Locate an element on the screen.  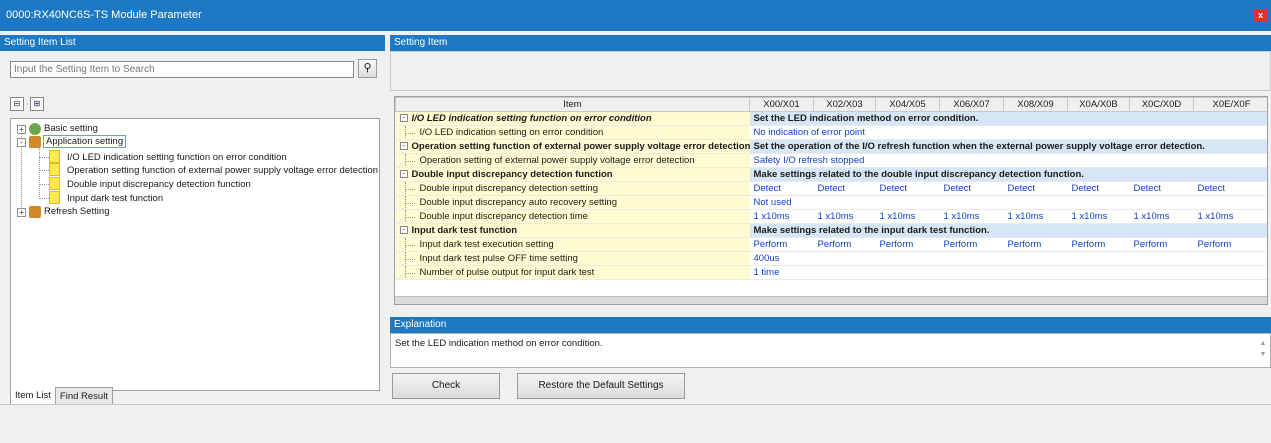
tree-item-basic-setting: Basic setting is located at coordinates (71, 129).